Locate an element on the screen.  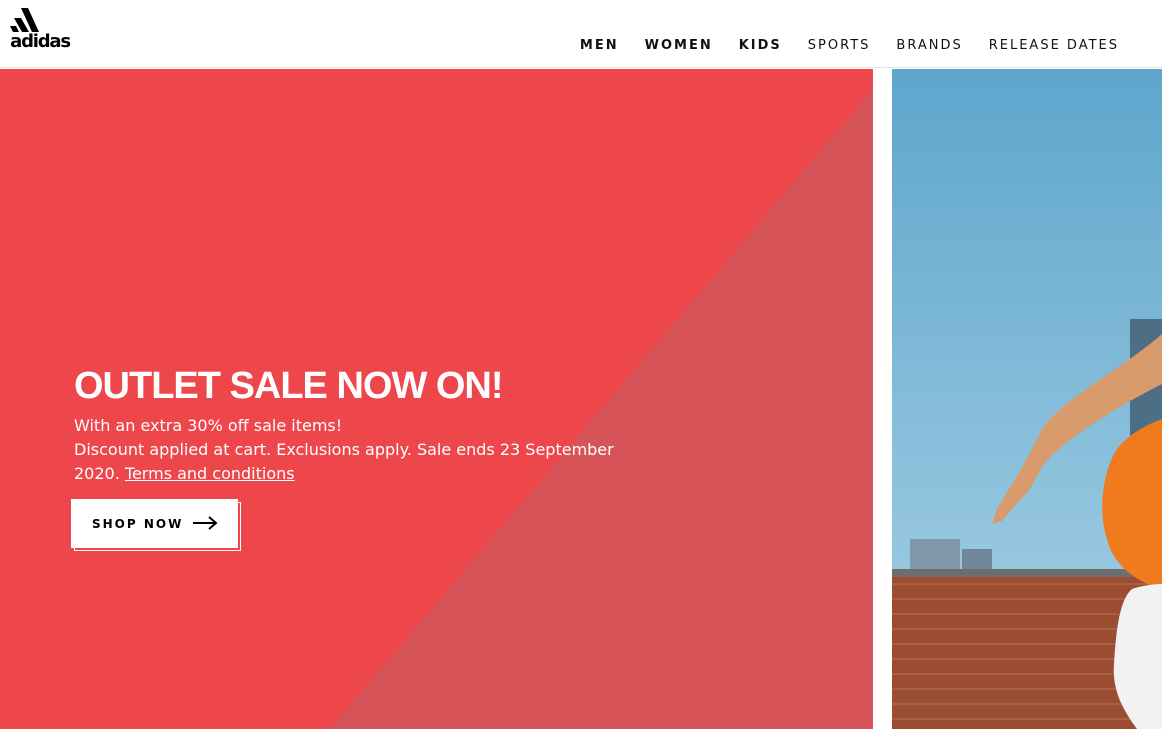
nav-item-women: WOMEN is located at coordinates (679, 46).